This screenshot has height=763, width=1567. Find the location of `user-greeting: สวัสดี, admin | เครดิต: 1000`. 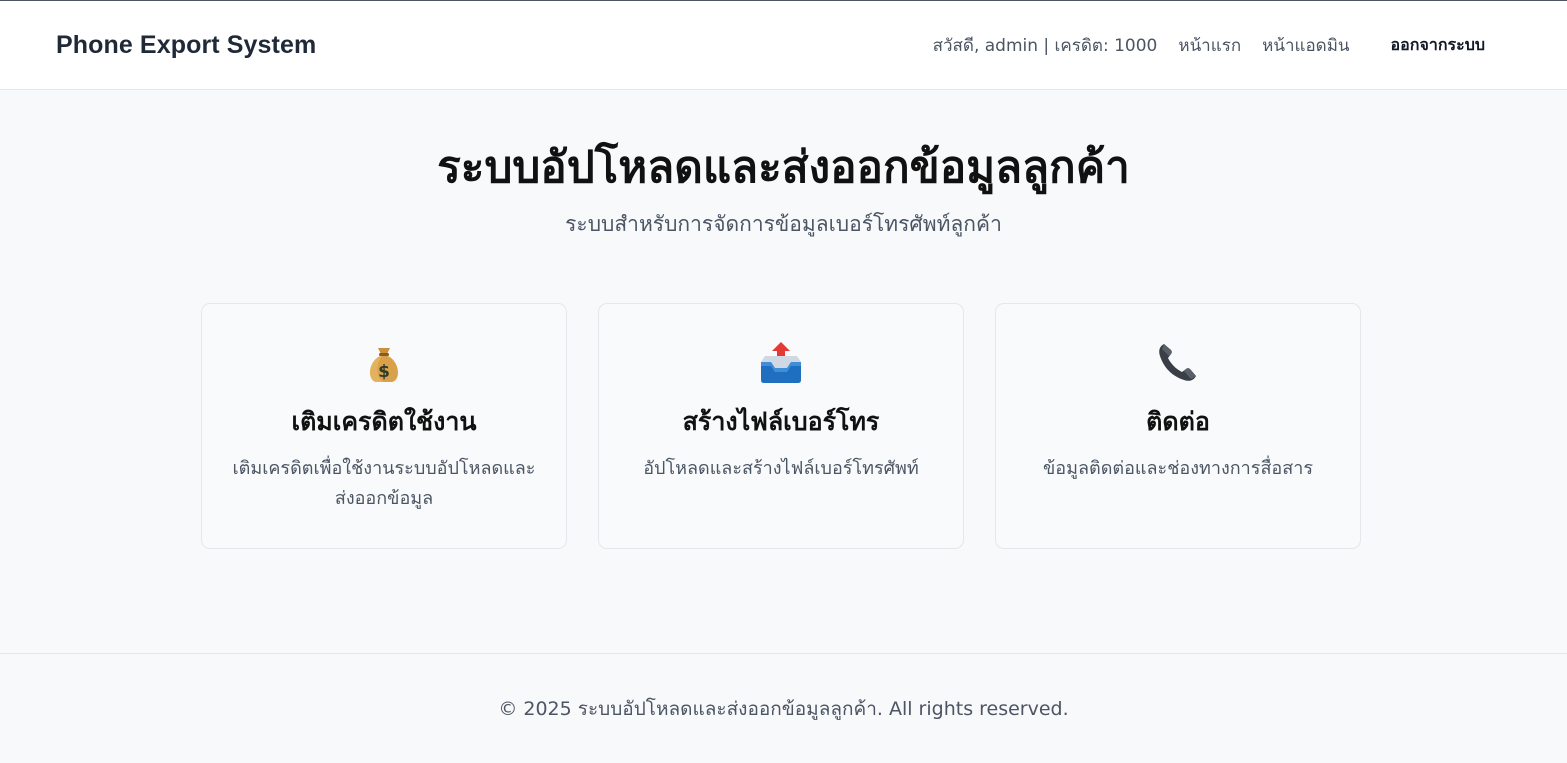

user-greeting: สวัสดี, admin | เครดิต: 1000 is located at coordinates (1045, 45).